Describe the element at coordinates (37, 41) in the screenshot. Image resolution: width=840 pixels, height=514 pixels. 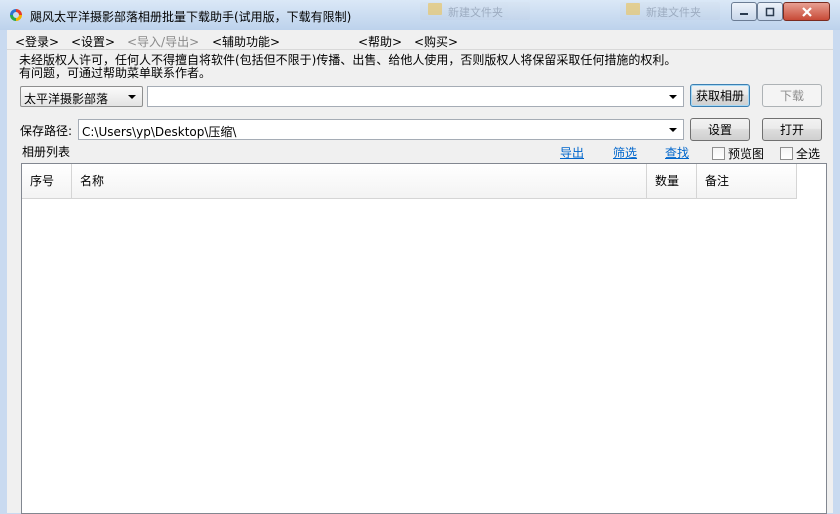
I see `menu-login: <登录>` at that location.